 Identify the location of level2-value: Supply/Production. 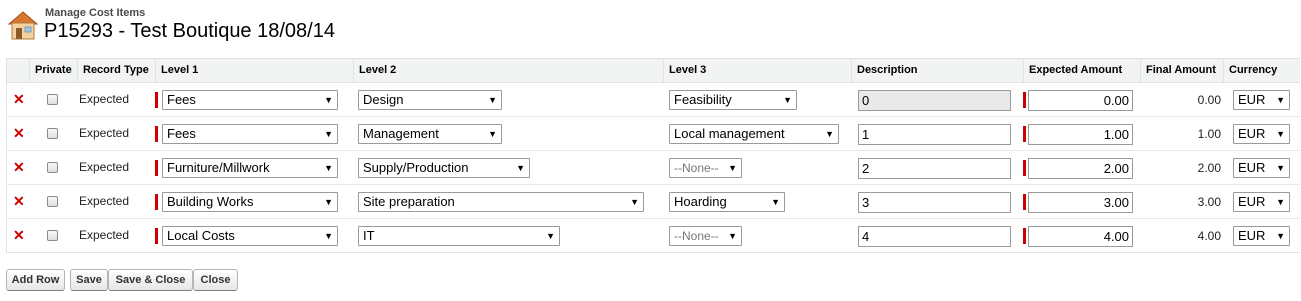
(416, 167).